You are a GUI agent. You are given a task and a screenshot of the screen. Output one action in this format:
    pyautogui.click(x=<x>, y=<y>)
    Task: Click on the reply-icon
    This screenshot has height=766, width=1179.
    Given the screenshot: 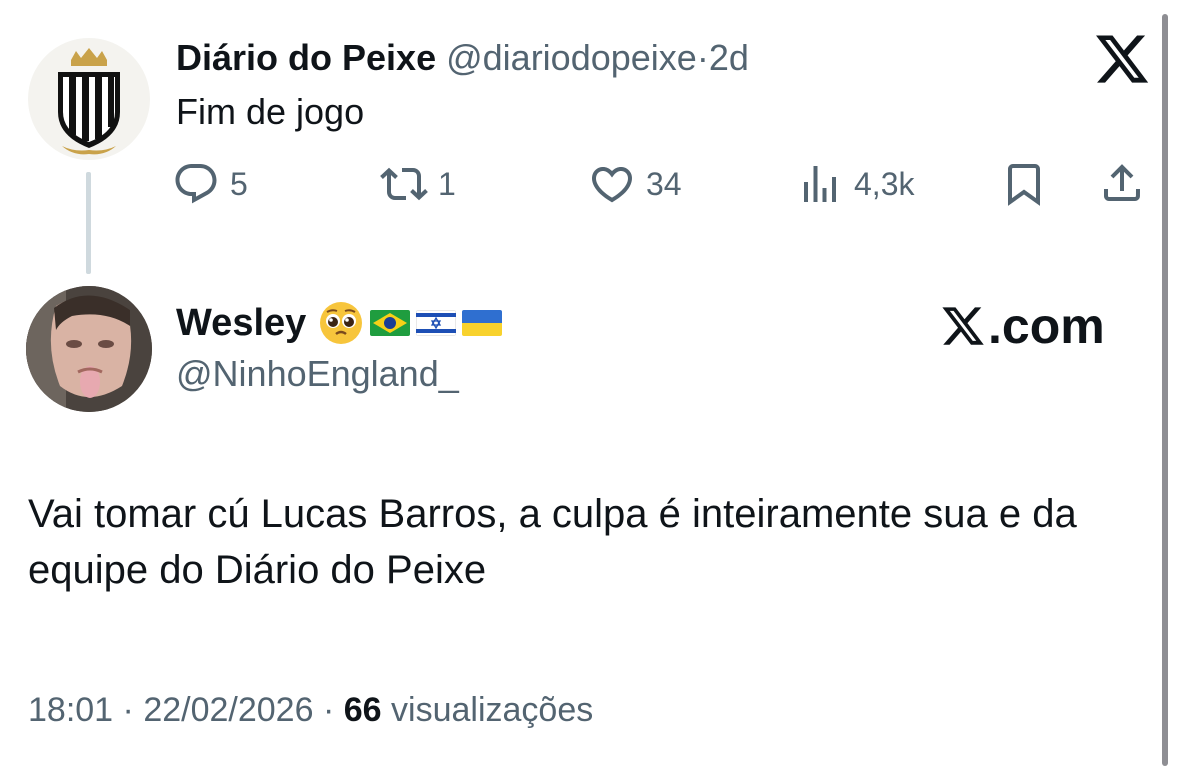 What is the action you would take?
    pyautogui.click(x=196, y=184)
    